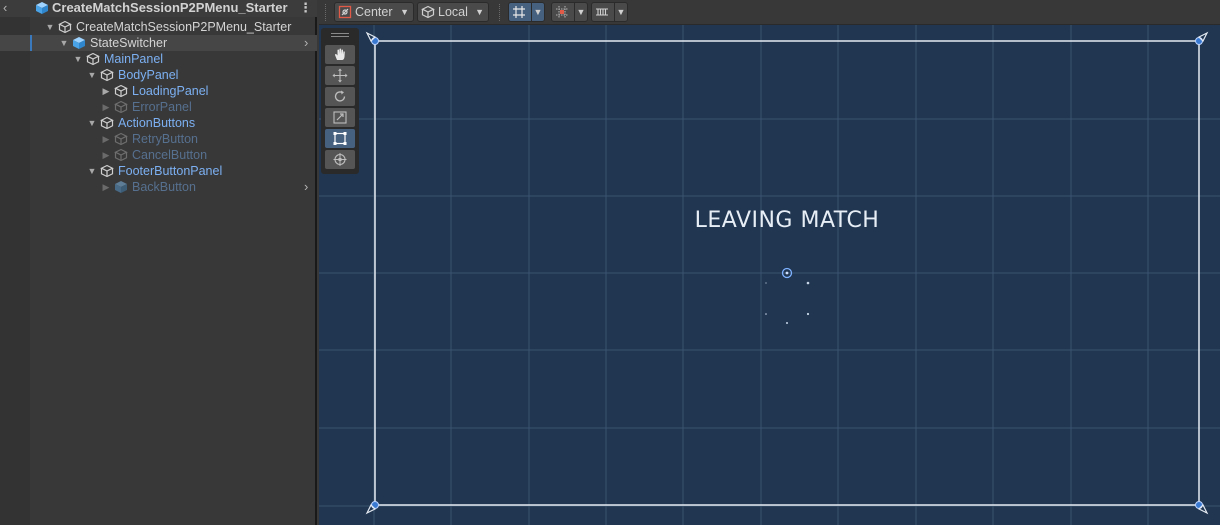  Describe the element at coordinates (165, 139) in the screenshot. I see `tree-item-label: RetryButton` at that location.